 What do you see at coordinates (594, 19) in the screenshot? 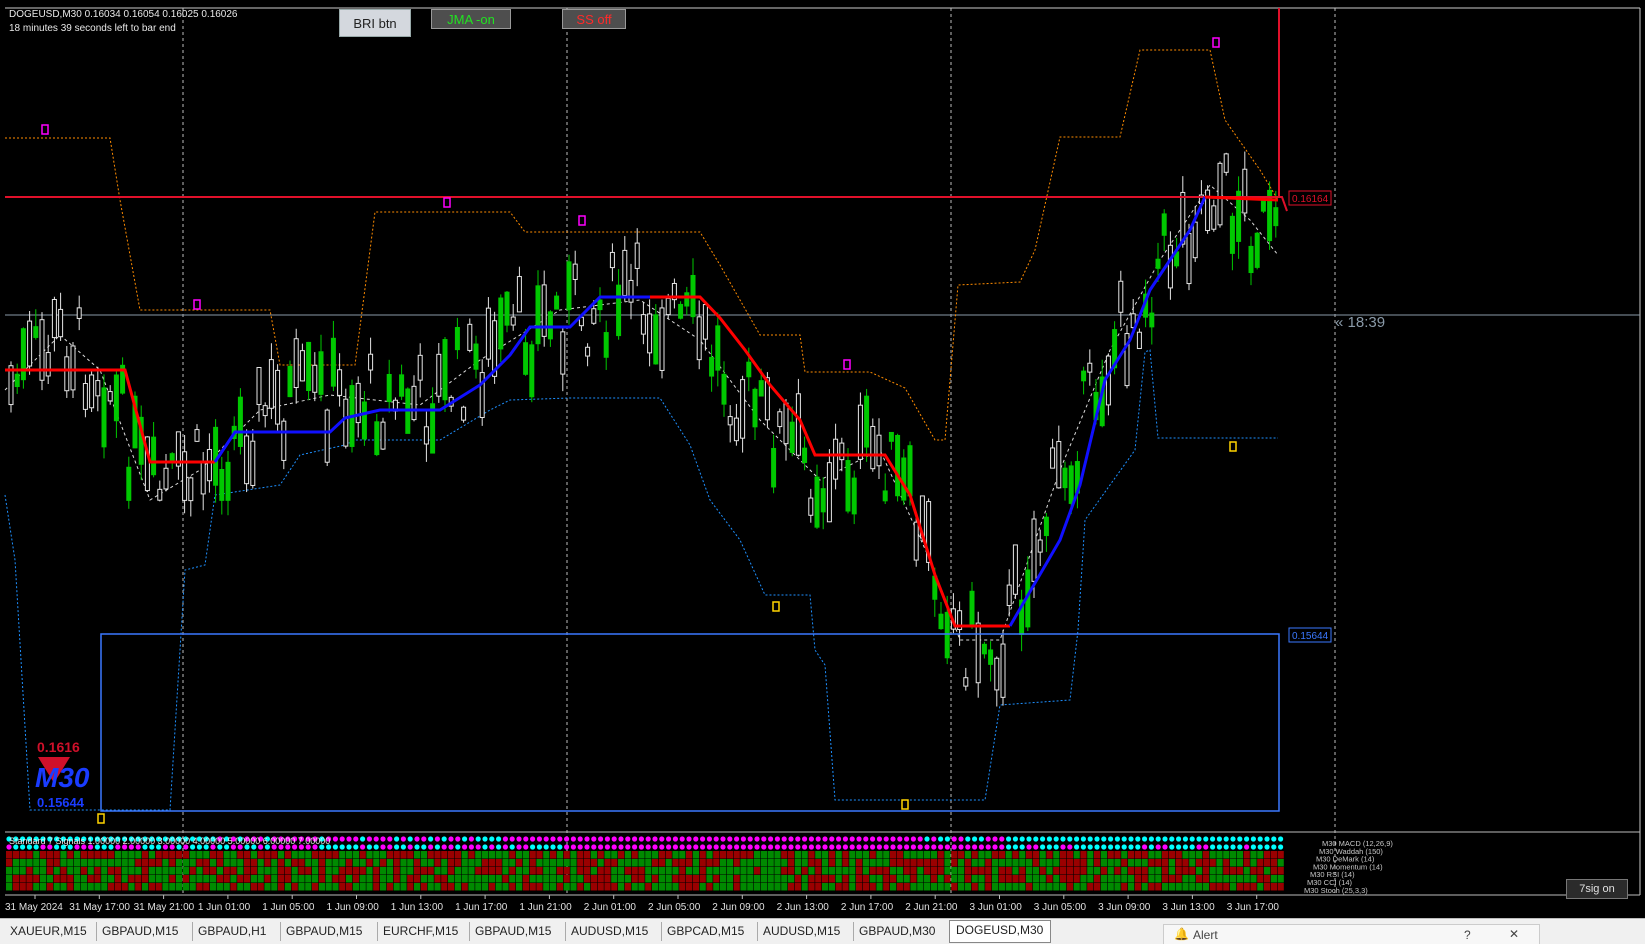
I see `ss-toggle-button: SS off` at bounding box center [594, 19].